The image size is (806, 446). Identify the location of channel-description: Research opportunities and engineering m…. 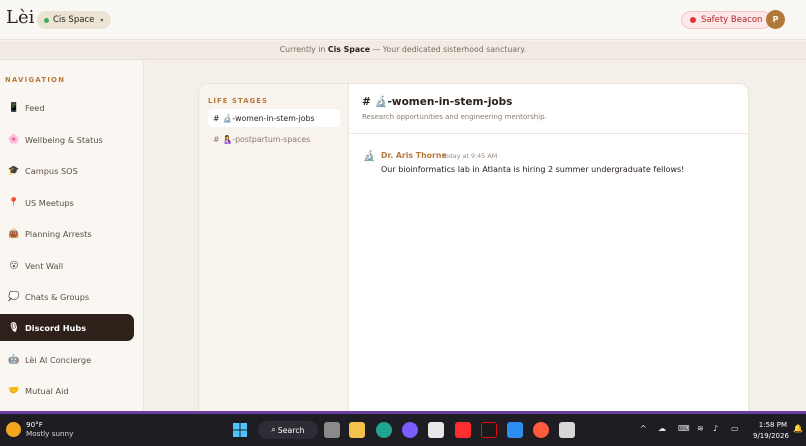
(454, 117).